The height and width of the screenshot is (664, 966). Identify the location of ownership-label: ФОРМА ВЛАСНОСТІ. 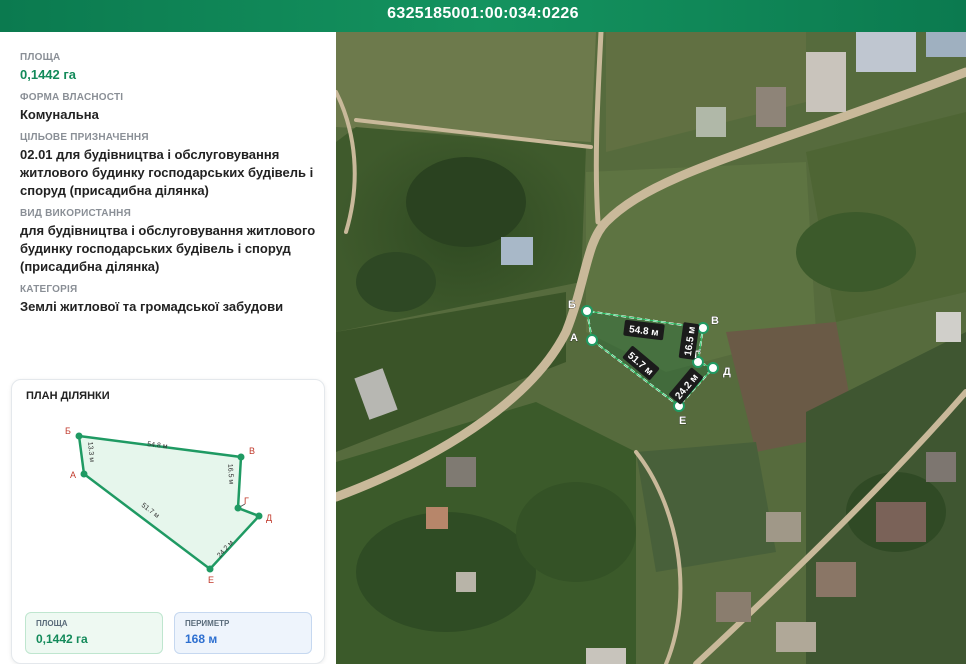
(72, 97).